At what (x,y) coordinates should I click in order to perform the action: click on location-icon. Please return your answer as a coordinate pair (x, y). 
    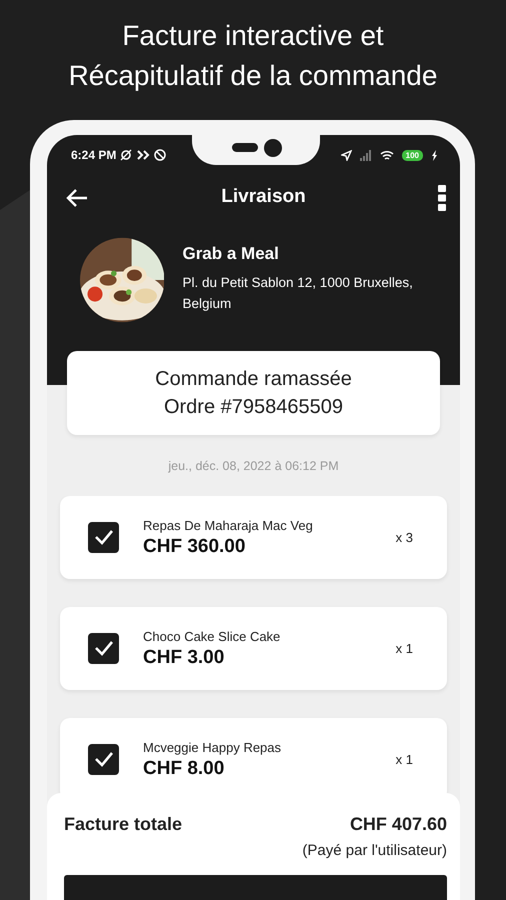
    Looking at the image, I should click on (346, 155).